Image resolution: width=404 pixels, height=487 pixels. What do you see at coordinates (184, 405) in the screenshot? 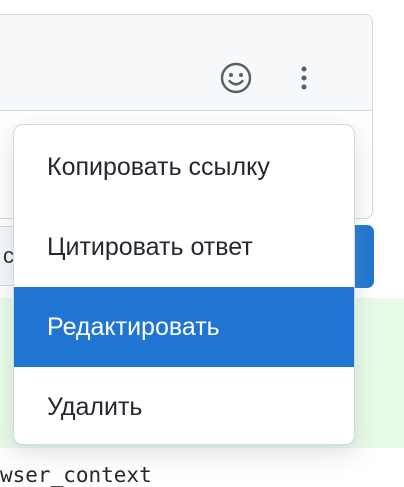
I see `menu-item-delete: Удалить` at bounding box center [184, 405].